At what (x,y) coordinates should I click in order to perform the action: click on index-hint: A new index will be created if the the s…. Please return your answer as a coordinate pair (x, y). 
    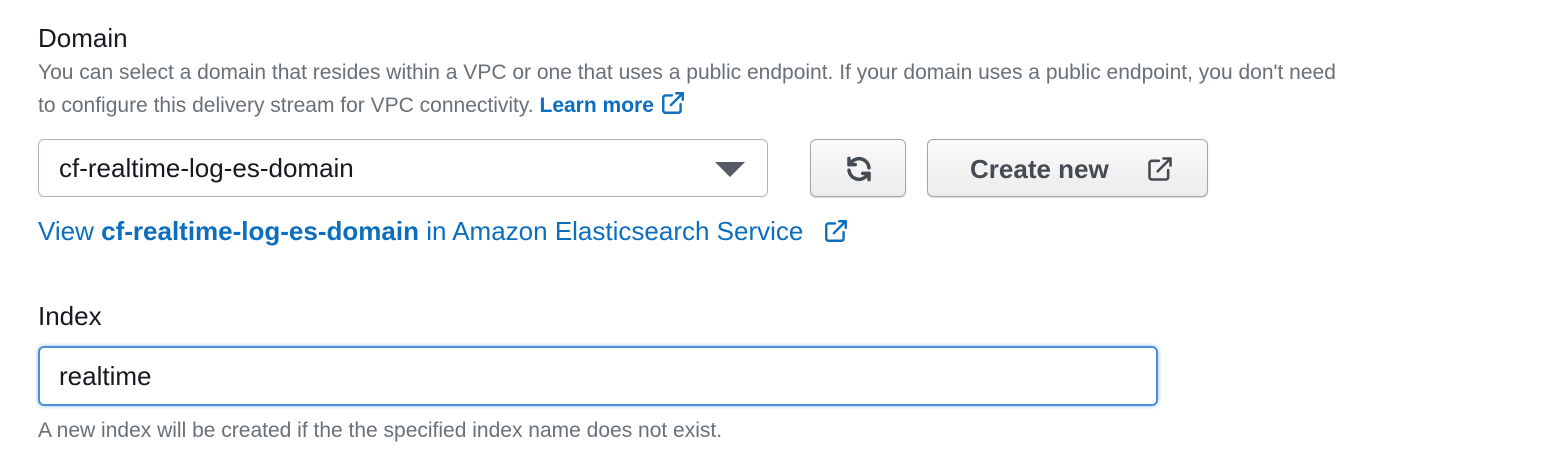
    Looking at the image, I should click on (380, 430).